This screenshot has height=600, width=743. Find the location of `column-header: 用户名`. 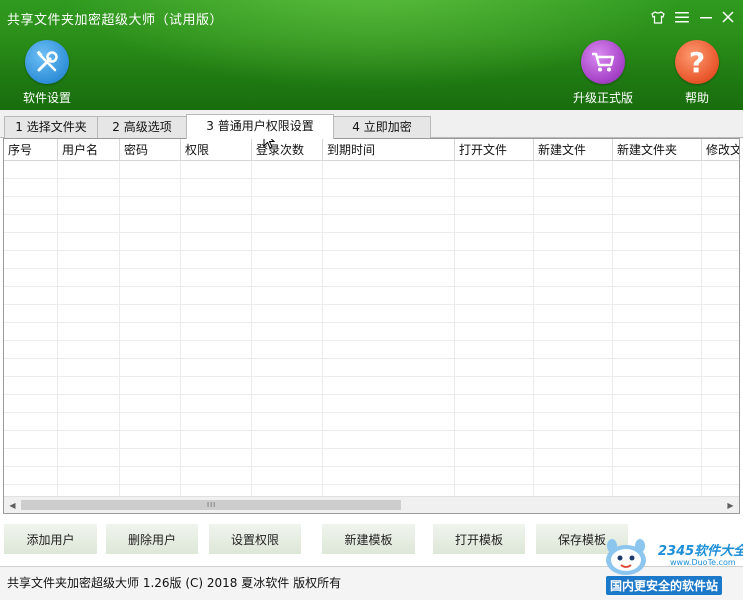

column-header: 用户名 is located at coordinates (89, 150).